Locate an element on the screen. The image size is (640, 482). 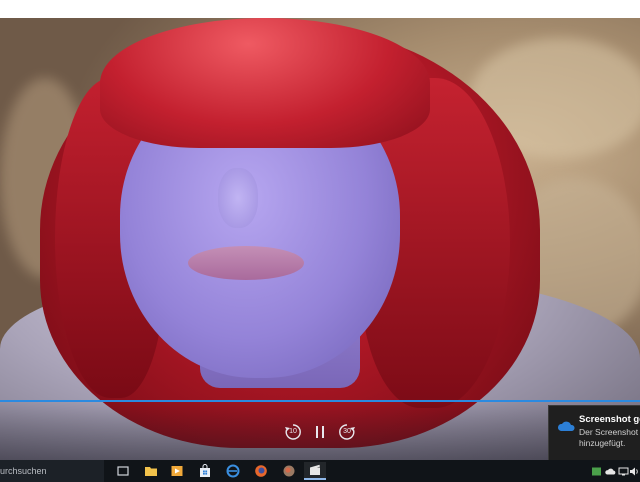
pause-icon is located at coordinates (320, 432).